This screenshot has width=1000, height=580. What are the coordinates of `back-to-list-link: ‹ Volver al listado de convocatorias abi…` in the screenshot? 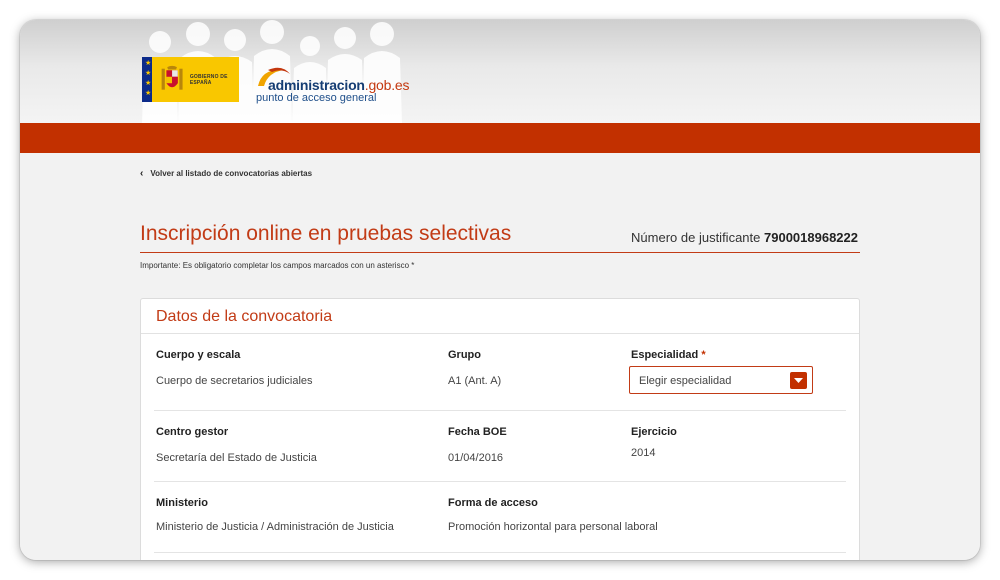 It's located at (226, 173).